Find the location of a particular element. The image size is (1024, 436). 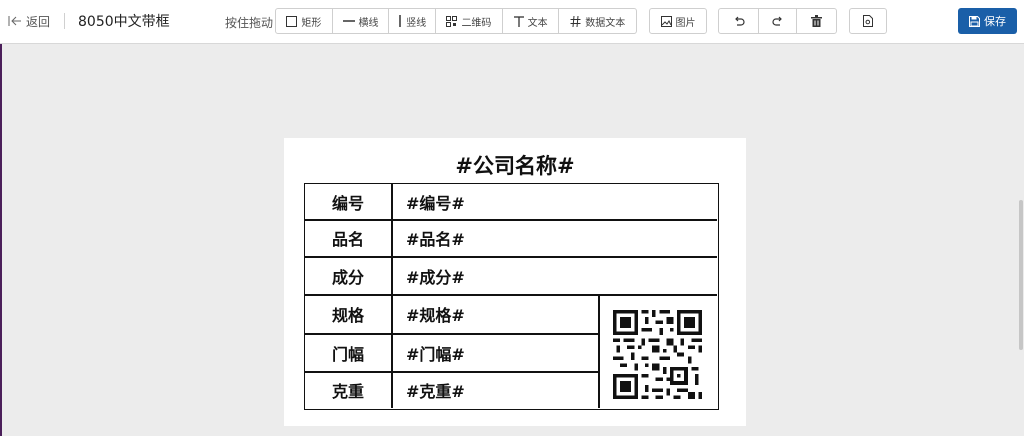

company-name-field: #公司名称# is located at coordinates (515, 165).